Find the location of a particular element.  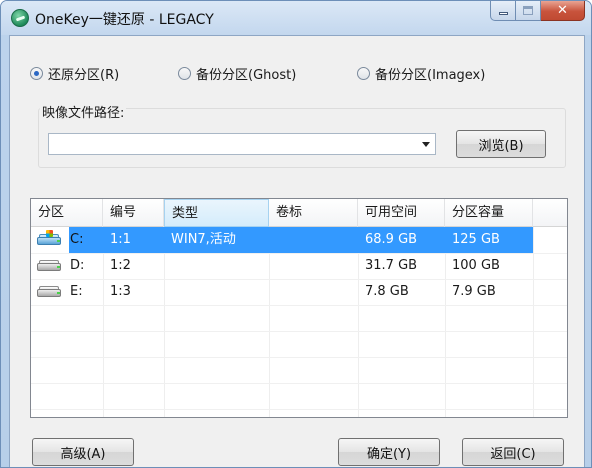

maximize-icon is located at coordinates (528, 10).